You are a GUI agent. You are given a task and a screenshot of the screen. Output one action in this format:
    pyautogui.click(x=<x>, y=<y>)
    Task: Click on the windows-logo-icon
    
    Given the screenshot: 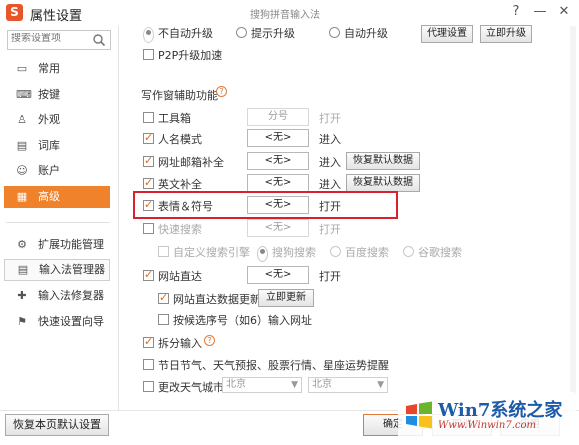 What is the action you would take?
    pyautogui.click(x=419, y=415)
    